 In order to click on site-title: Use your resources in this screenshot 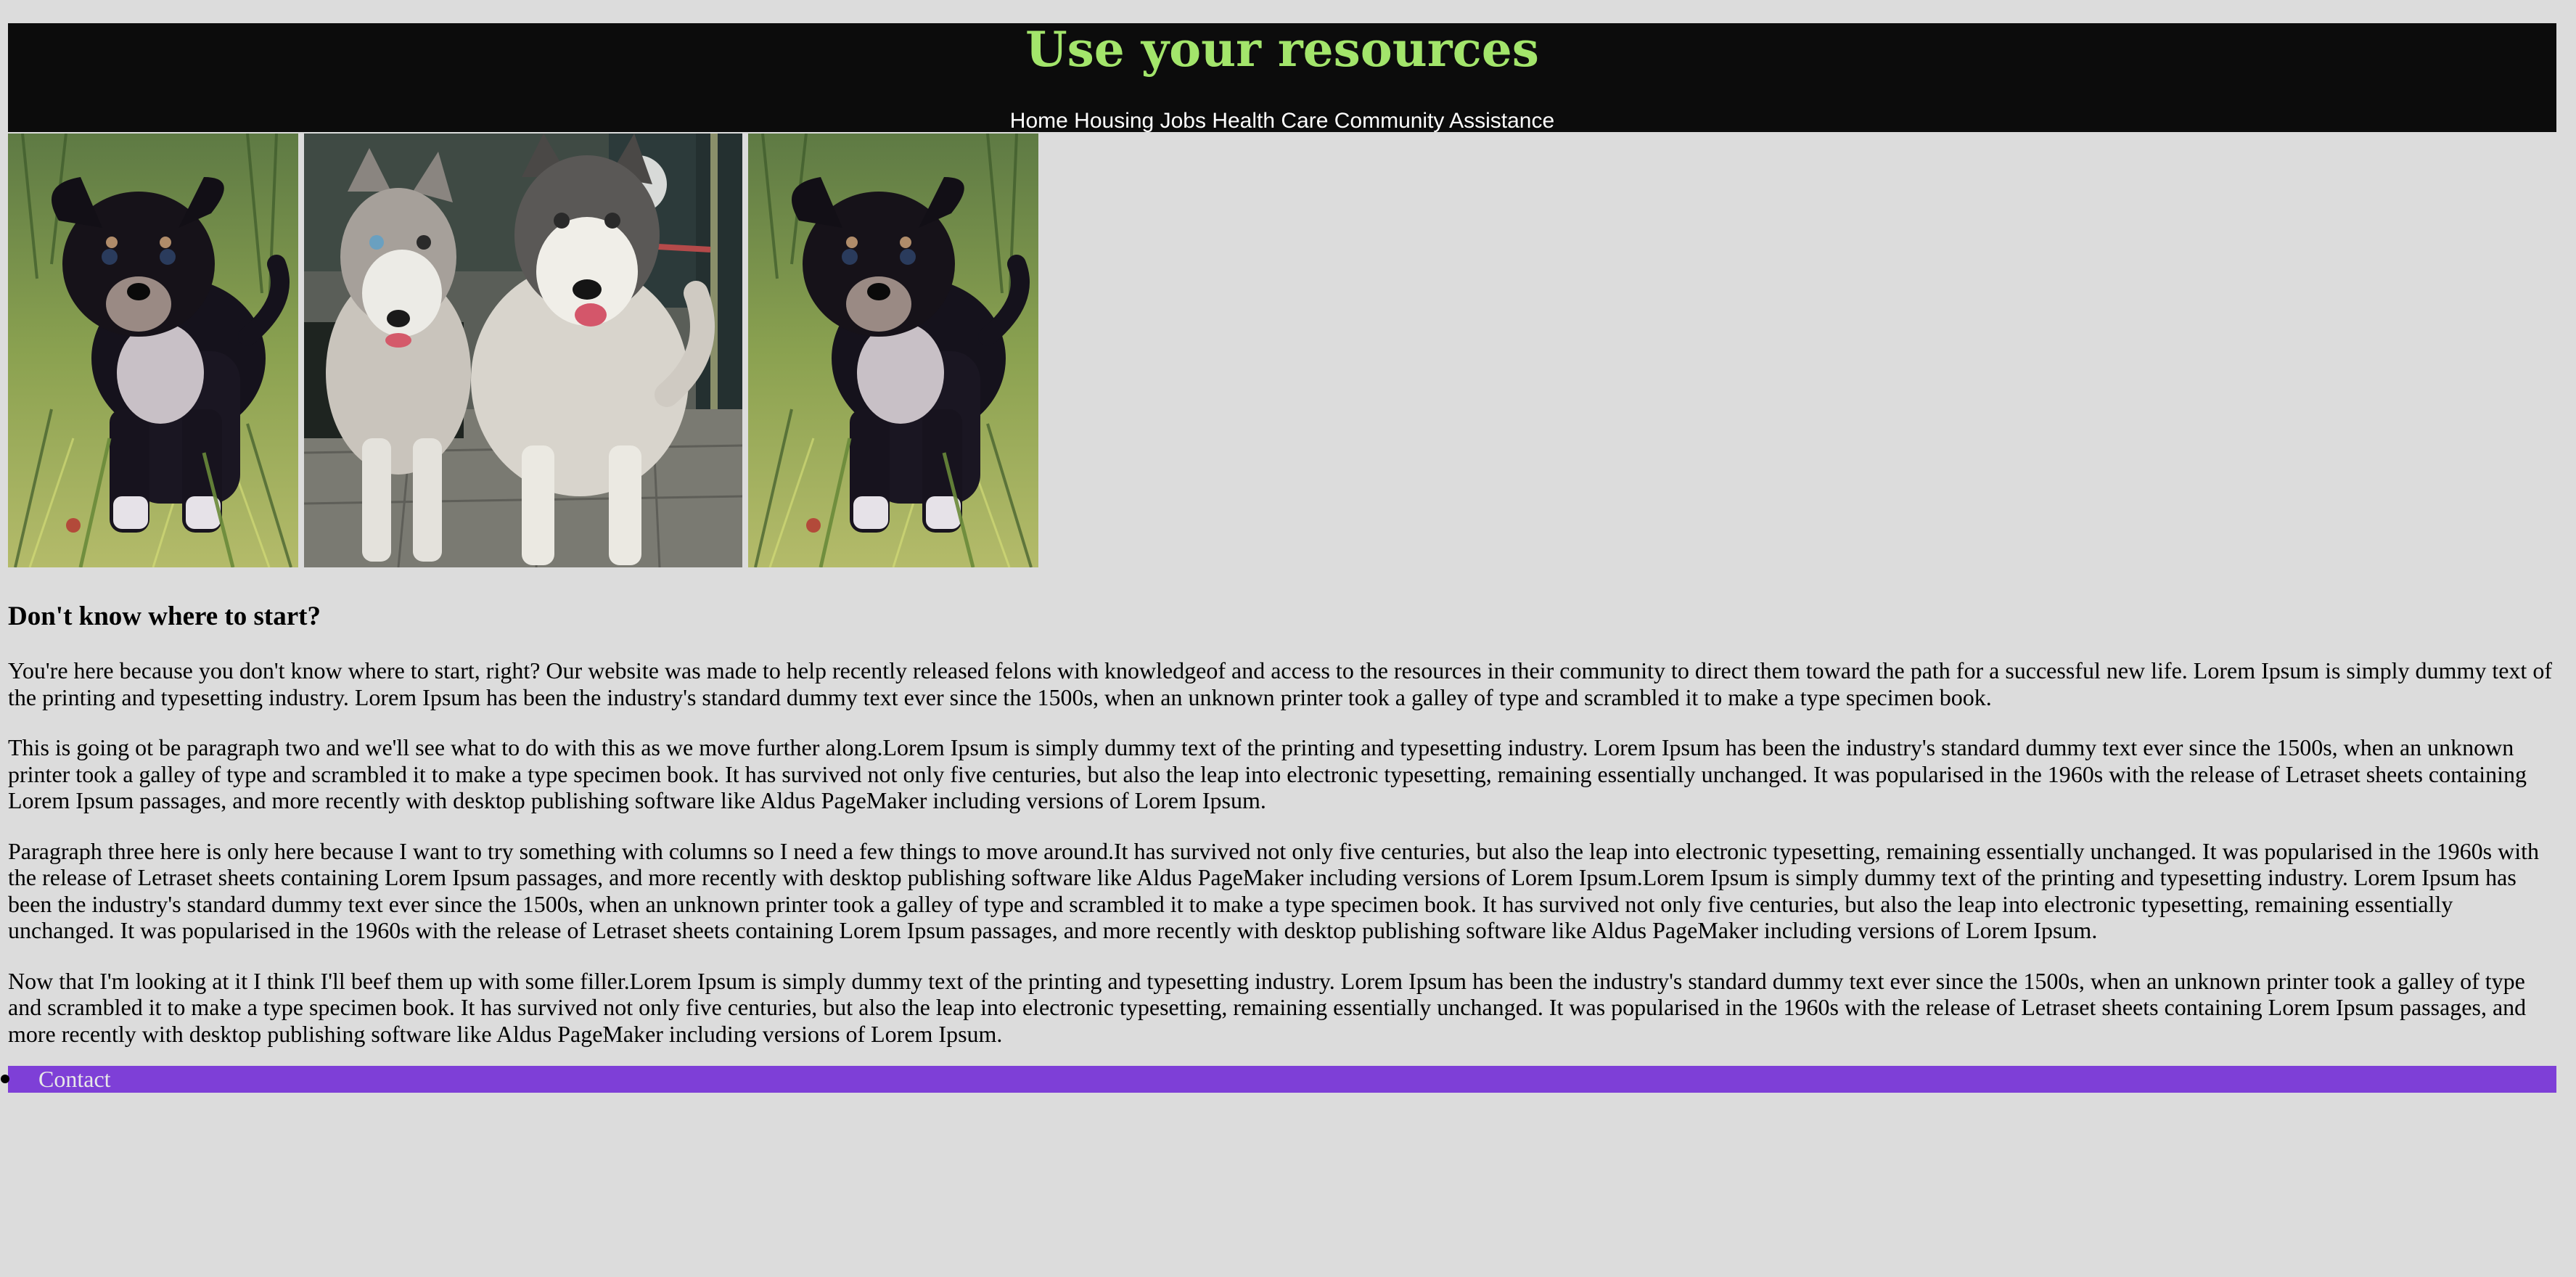, I will do `click(1282, 49)`.